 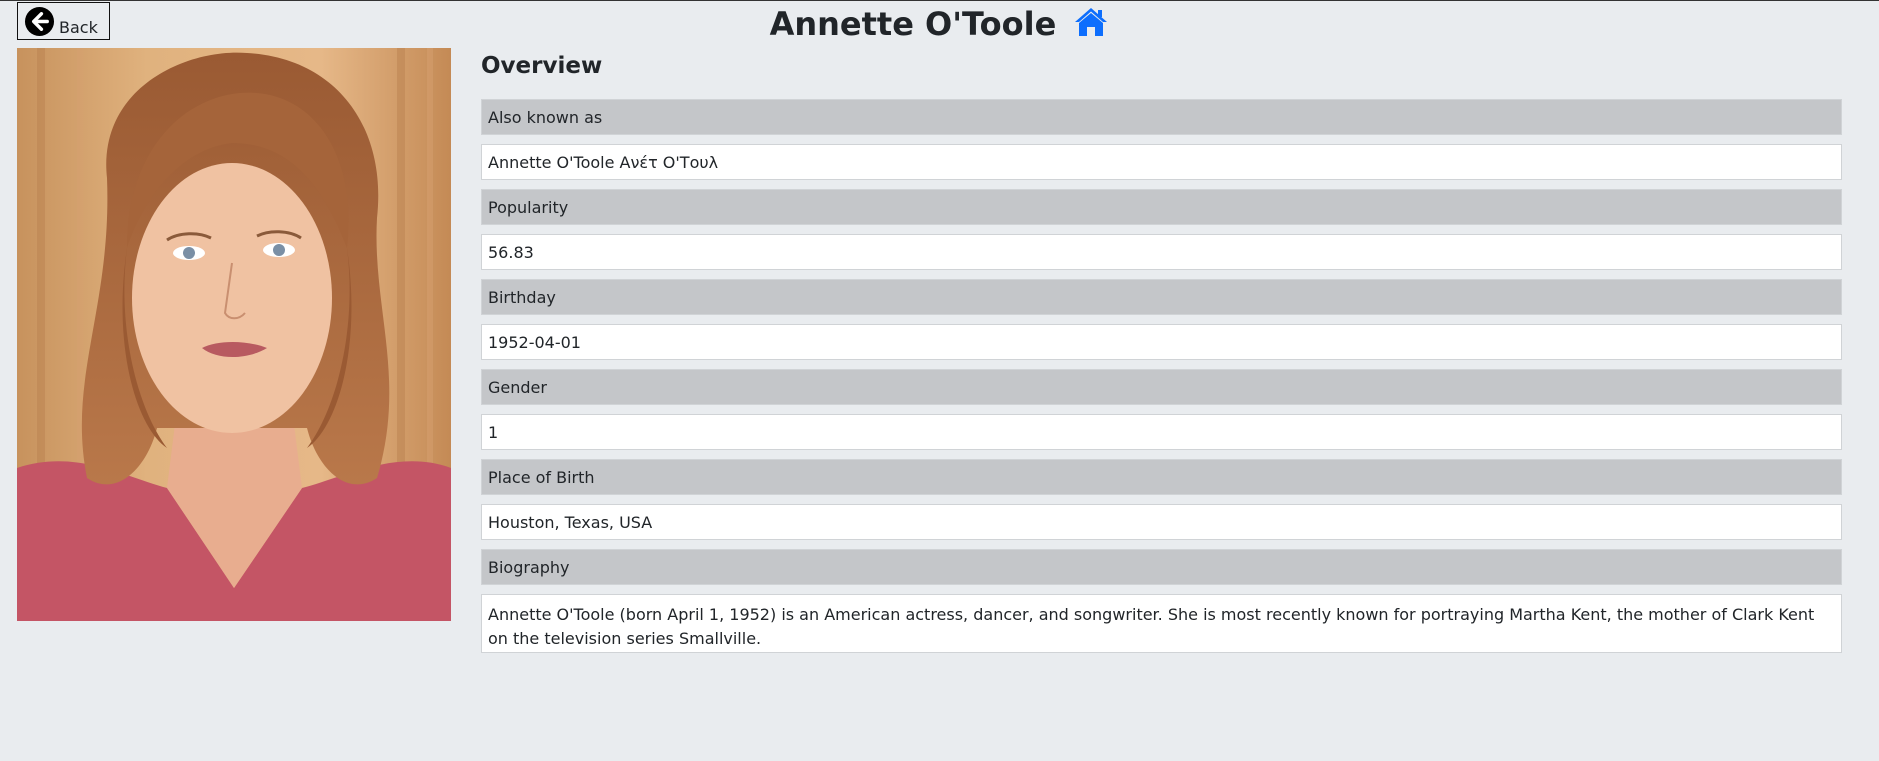 What do you see at coordinates (1161, 432) in the screenshot?
I see `gender-value: 1` at bounding box center [1161, 432].